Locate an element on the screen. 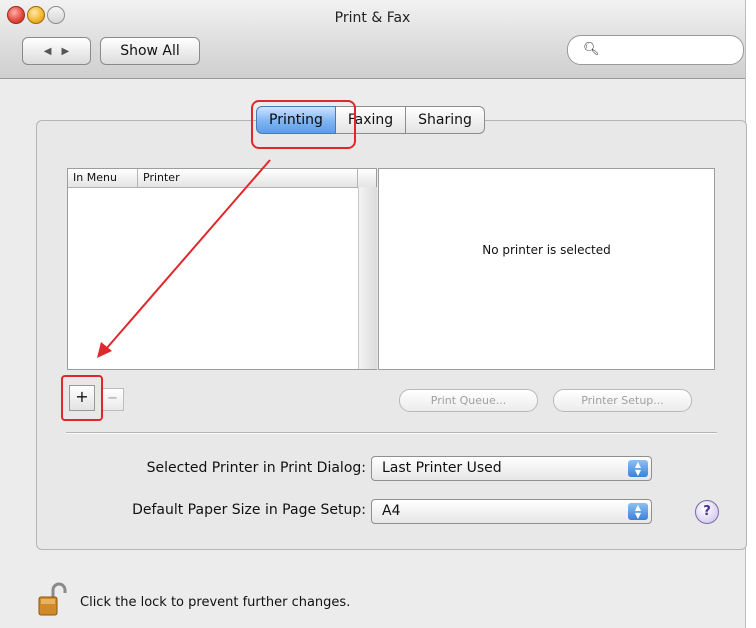  separator is located at coordinates (391, 433).